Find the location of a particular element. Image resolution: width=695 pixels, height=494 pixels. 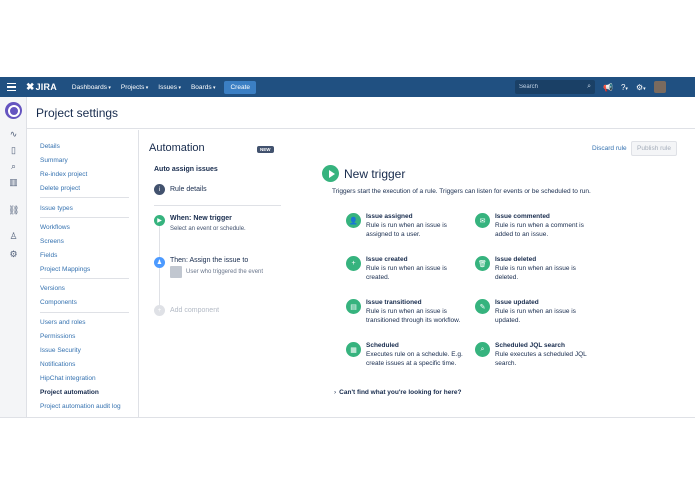

publish-rule-button: Publish rule is located at coordinates (654, 148).